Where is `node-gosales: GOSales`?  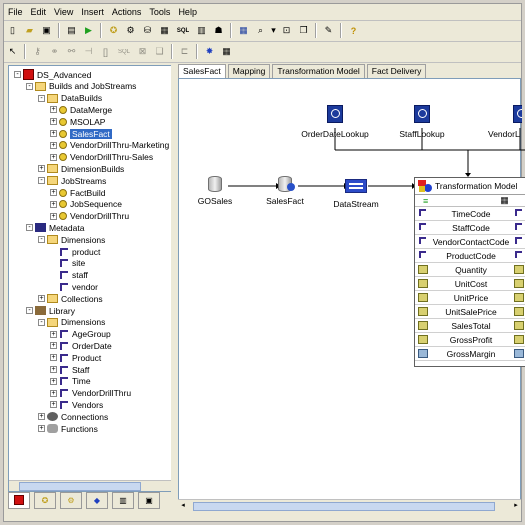
node-gosales: GOSales is located at coordinates (215, 191).